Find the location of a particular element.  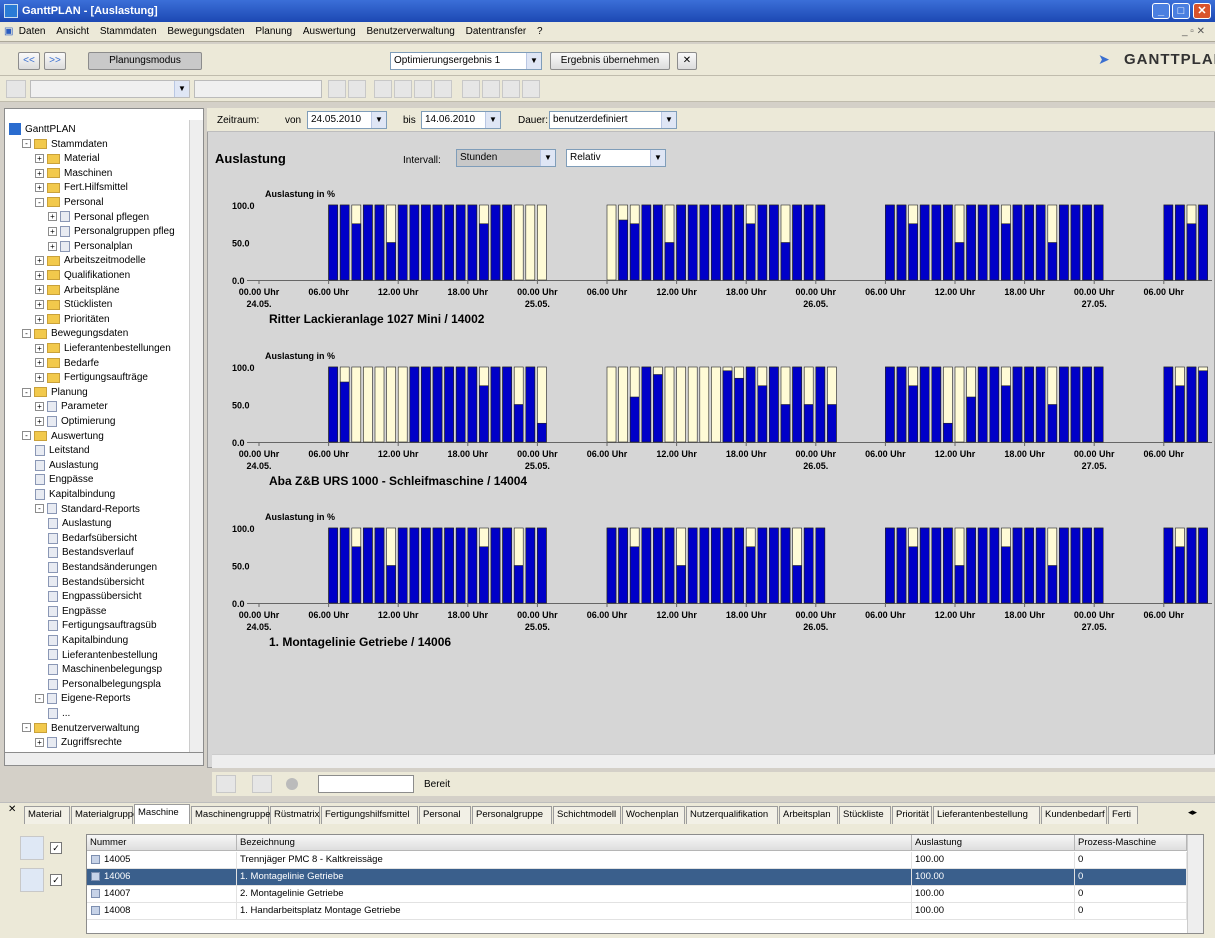

tab-personalgruppe: Personalgruppe is located at coordinates (512, 815).